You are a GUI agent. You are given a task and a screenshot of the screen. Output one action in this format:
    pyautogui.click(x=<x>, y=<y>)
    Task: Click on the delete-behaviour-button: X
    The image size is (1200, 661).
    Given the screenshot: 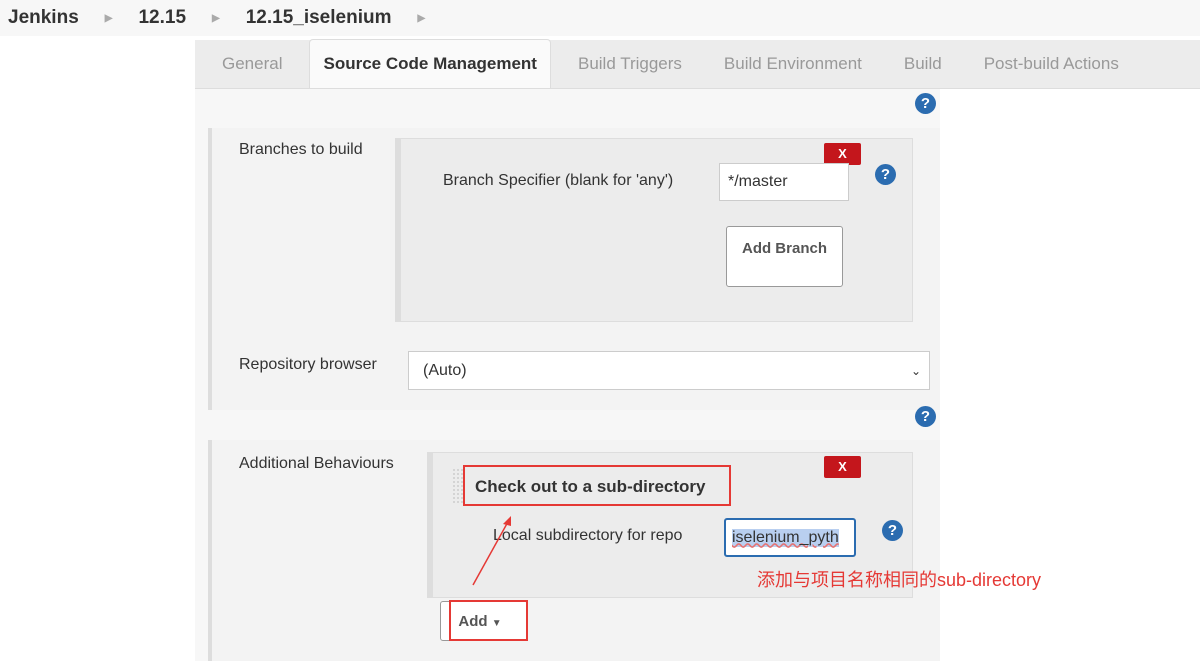 What is the action you would take?
    pyautogui.click(x=842, y=467)
    